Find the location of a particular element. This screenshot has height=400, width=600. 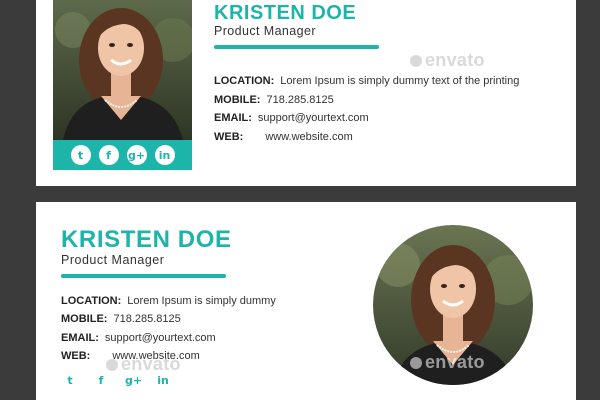

location-value: Lorem Ipsum is simply dummy is located at coordinates (201, 301).